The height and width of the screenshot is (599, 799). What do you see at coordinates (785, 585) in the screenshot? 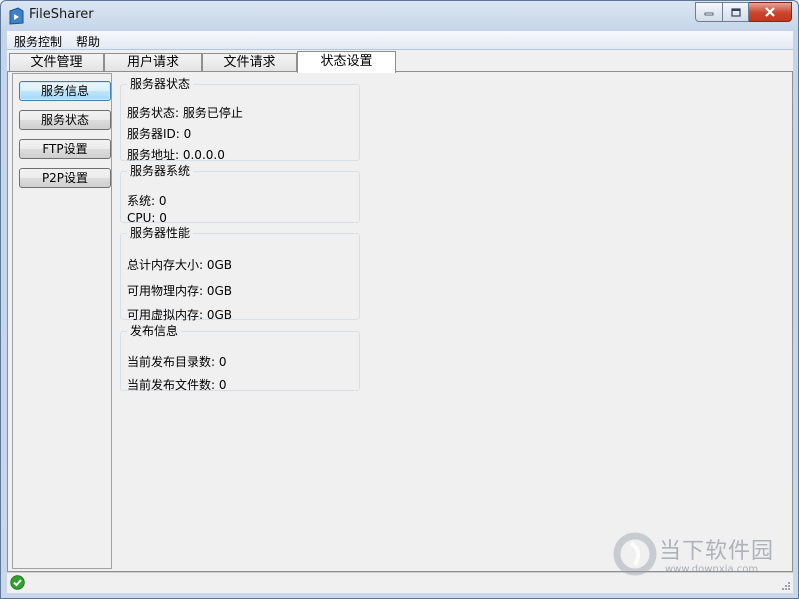
I see `resize-grip-icon` at bounding box center [785, 585].